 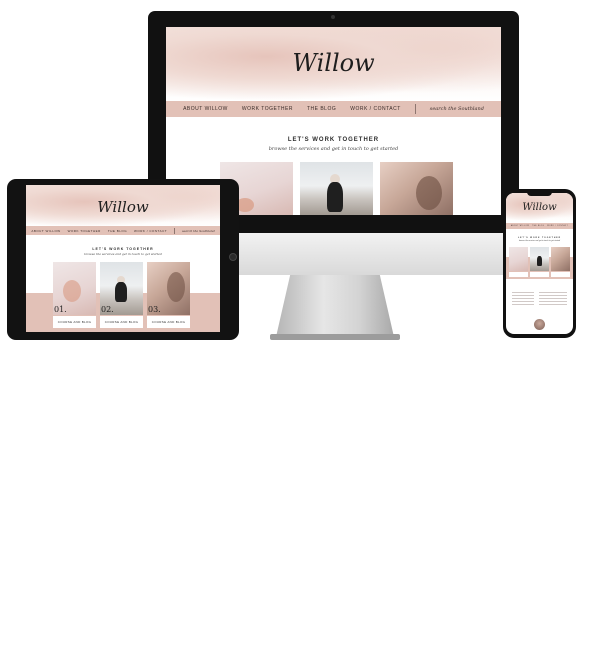 I want to click on tablet-home-button, so click(x=233, y=257).